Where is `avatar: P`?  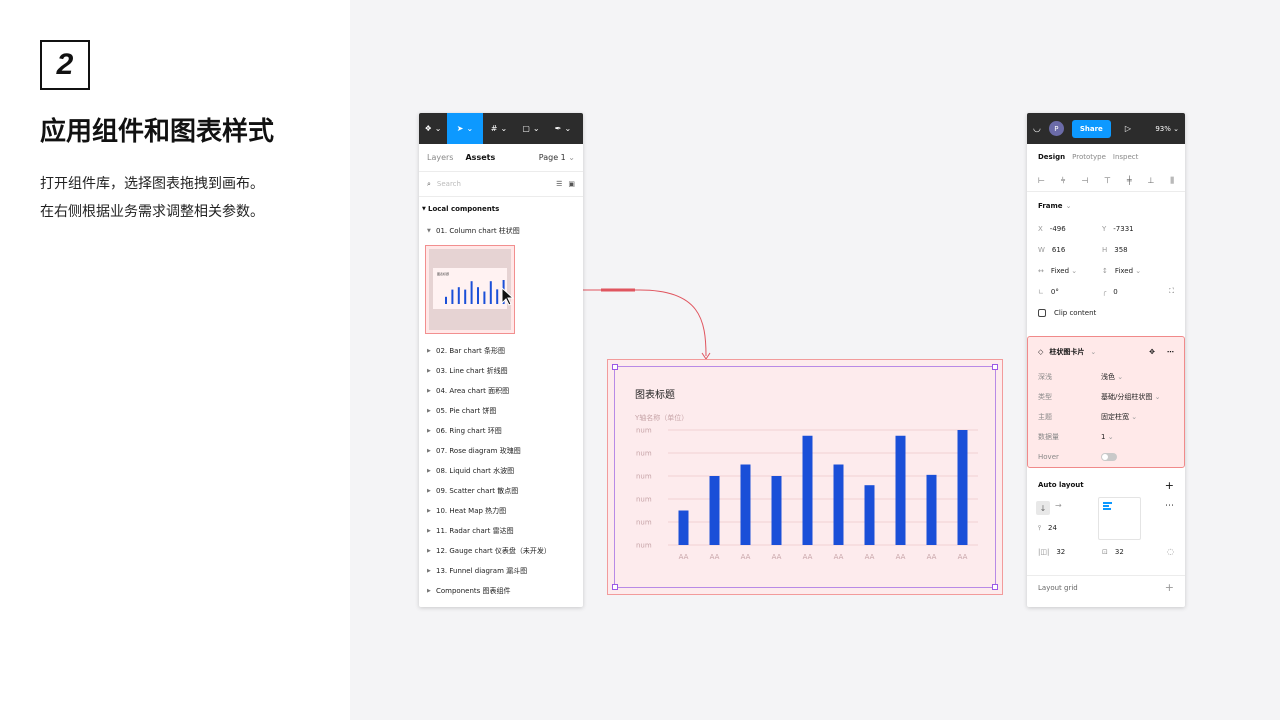
avatar: P is located at coordinates (1056, 128).